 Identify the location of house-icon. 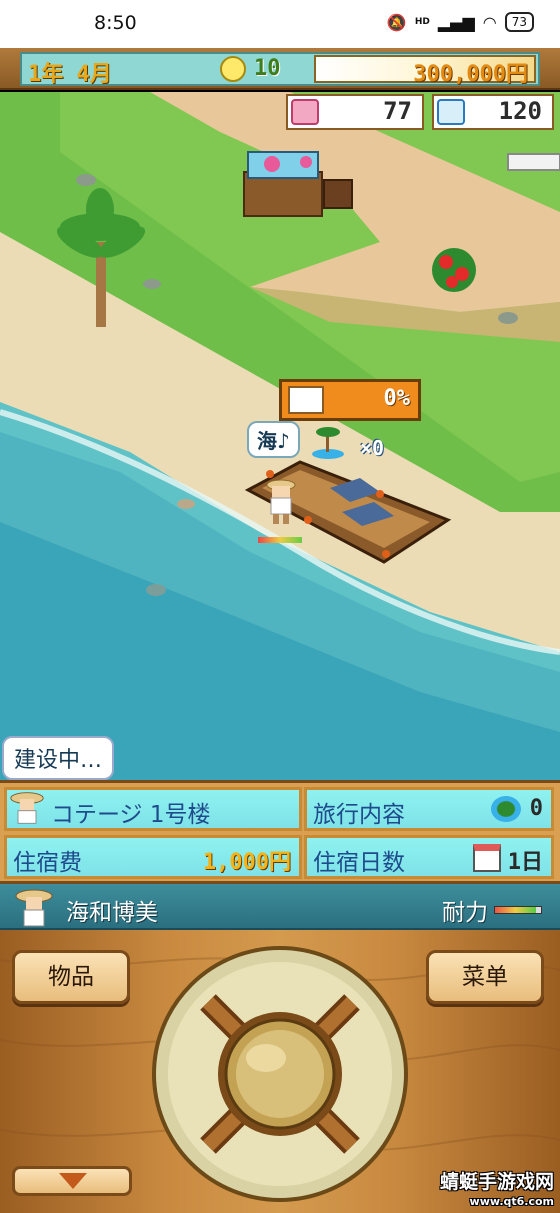
(306, 400).